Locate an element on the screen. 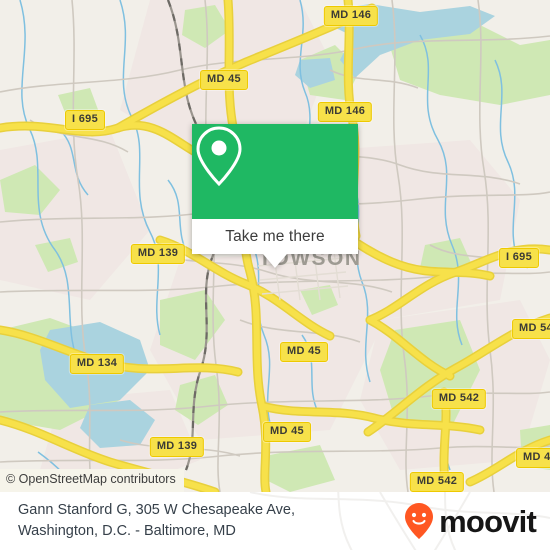 The width and height of the screenshot is (550, 550). road-shield: MD 134 is located at coordinates (97, 364).